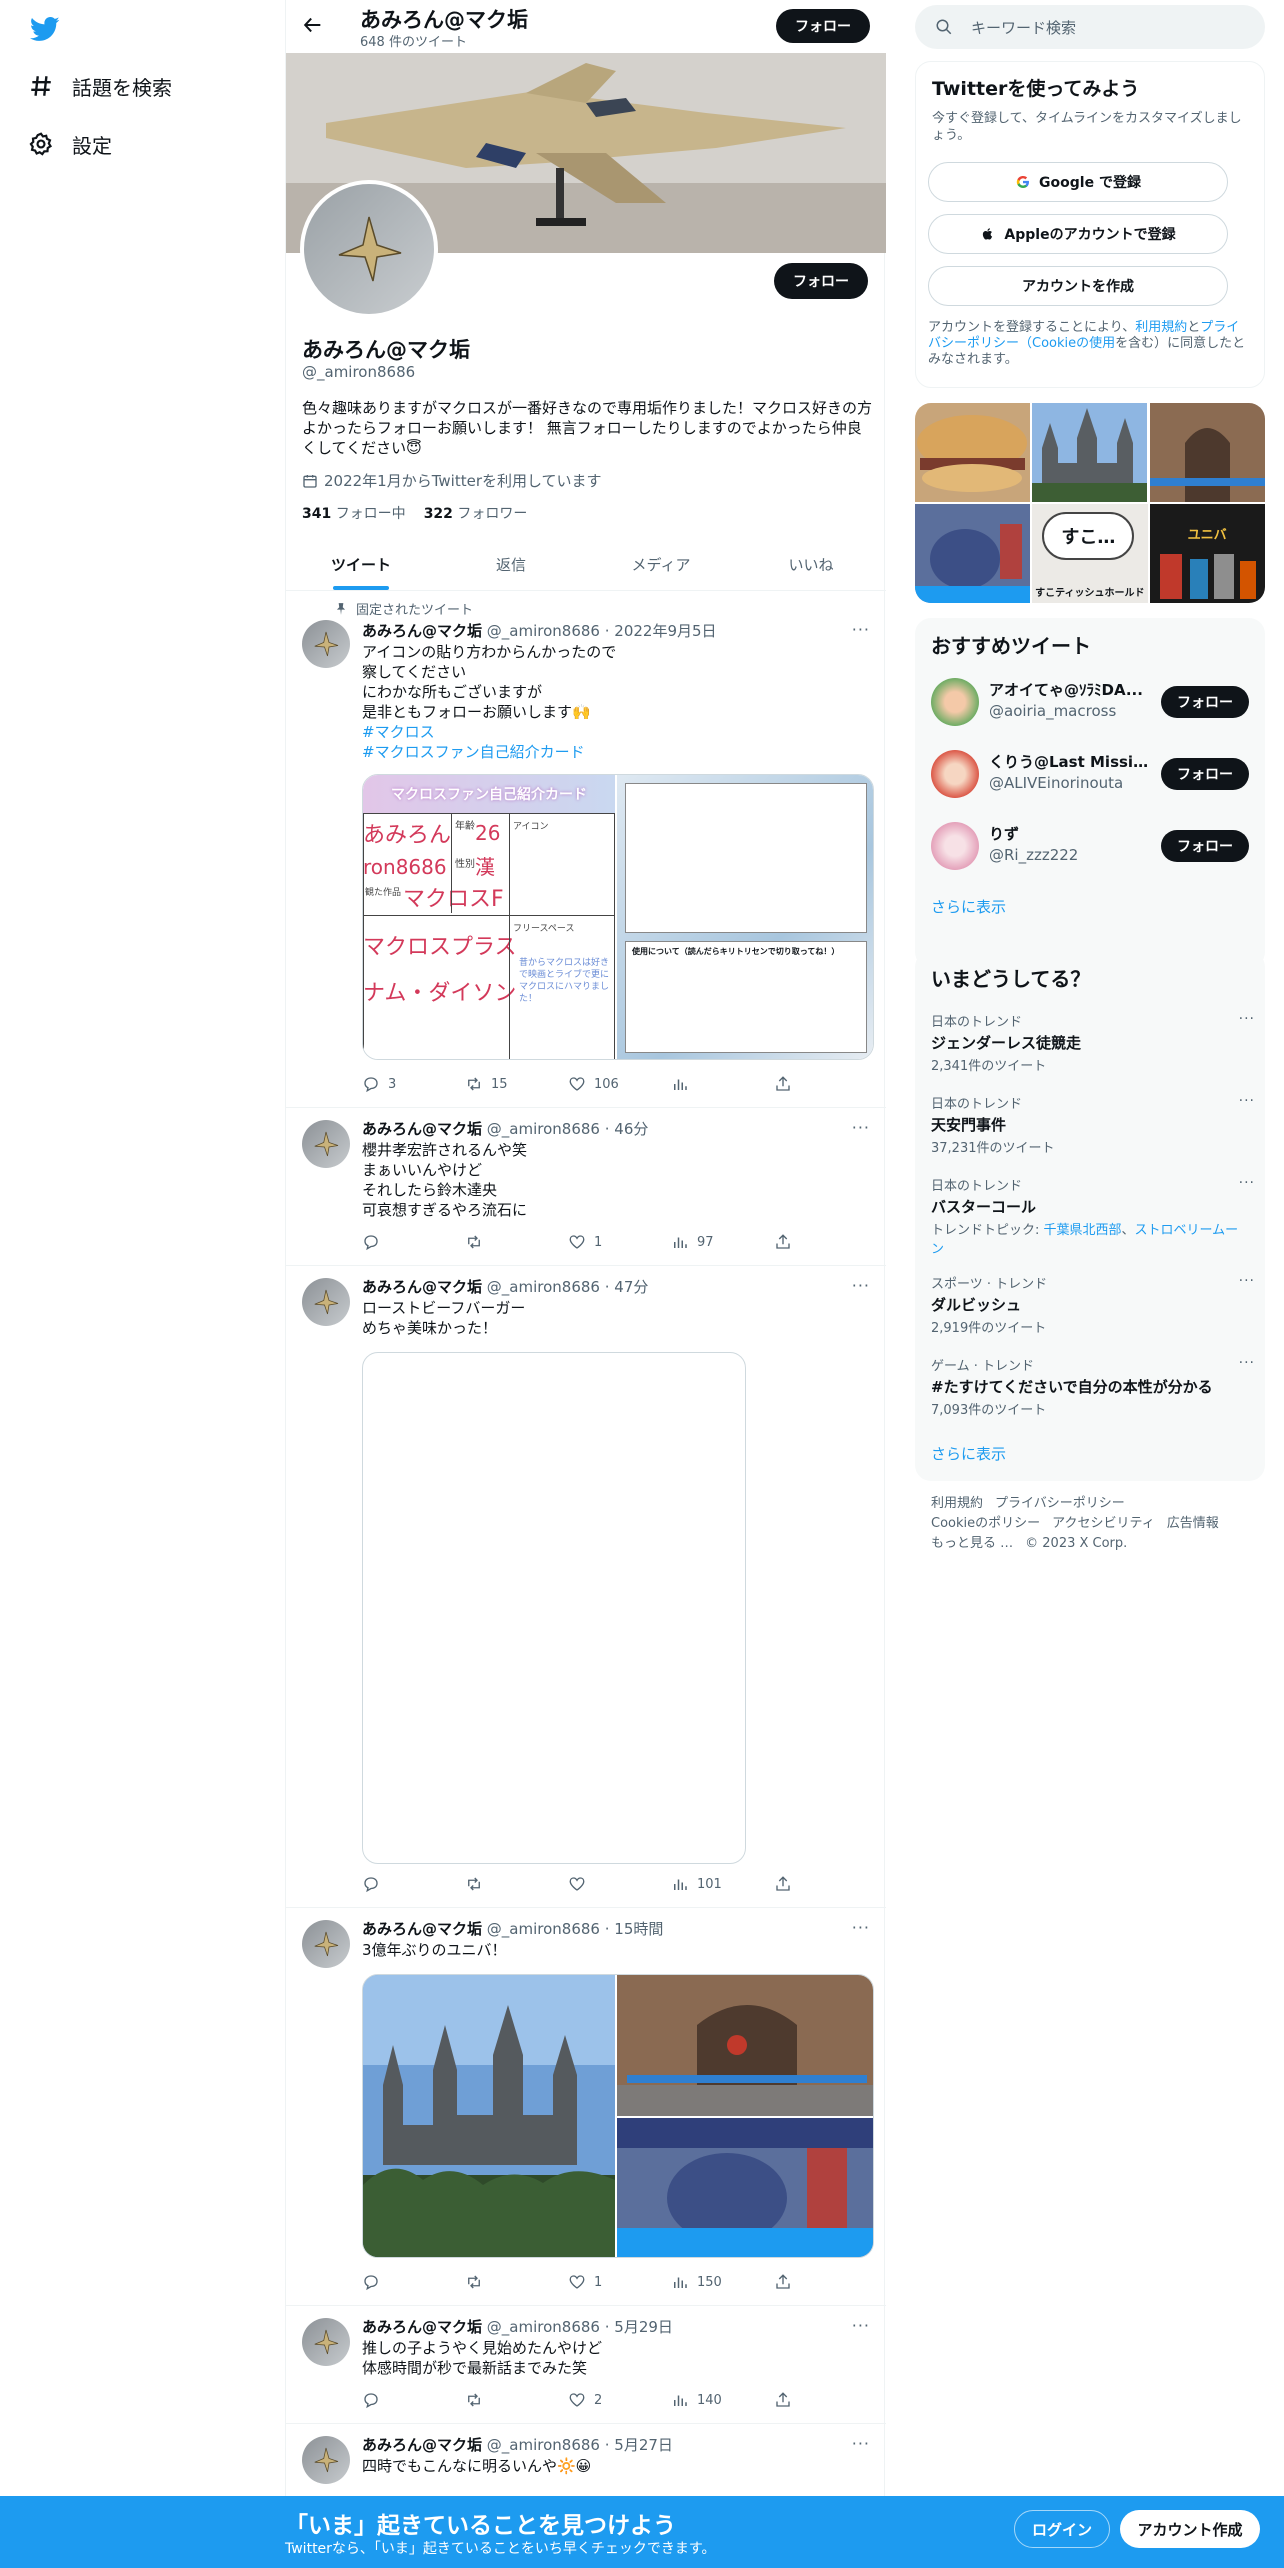  Describe the element at coordinates (511, 564) in the screenshot. I see `tab-replies: 返信` at that location.